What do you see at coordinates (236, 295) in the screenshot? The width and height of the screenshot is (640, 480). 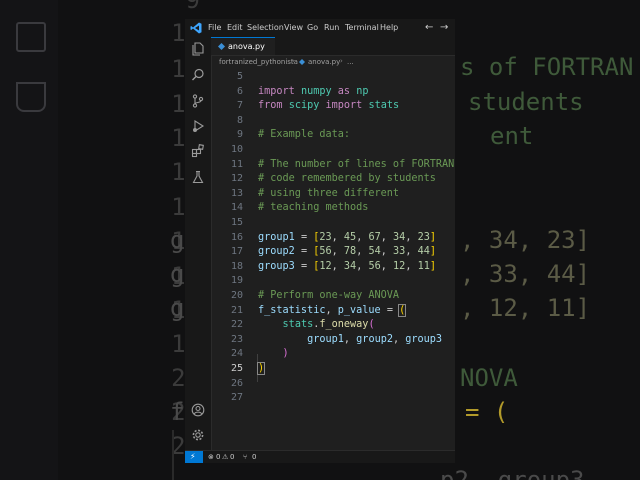 I see `line-number: 20` at bounding box center [236, 295].